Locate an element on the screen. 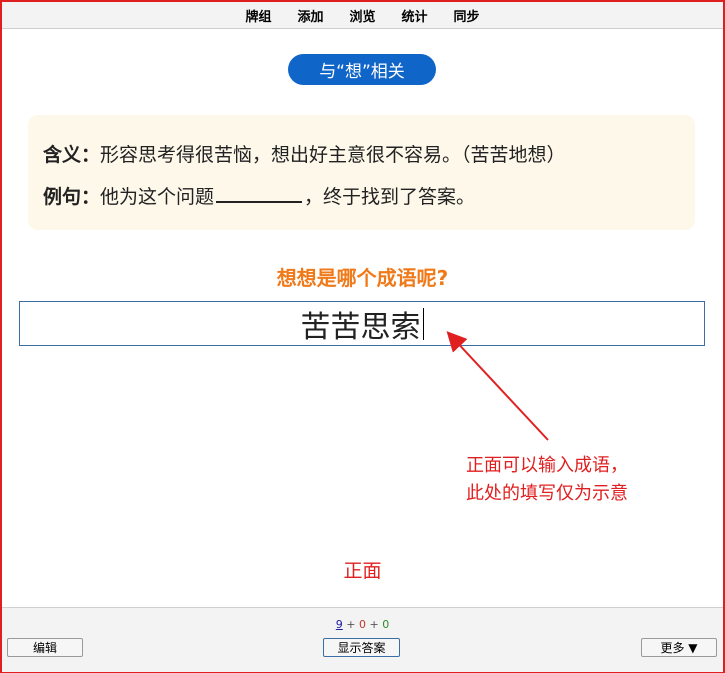 This screenshot has height=673, width=725. count-new: 9 is located at coordinates (339, 624).